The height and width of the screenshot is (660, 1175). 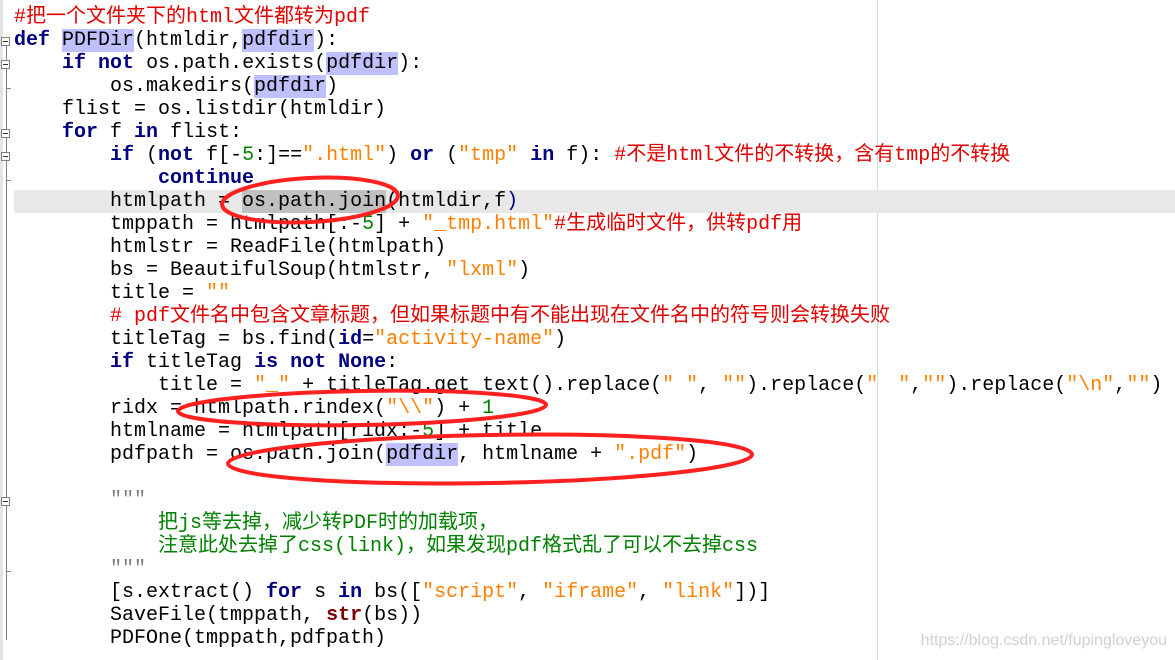 What do you see at coordinates (1090, 385) in the screenshot?
I see `code-token: "\n"` at bounding box center [1090, 385].